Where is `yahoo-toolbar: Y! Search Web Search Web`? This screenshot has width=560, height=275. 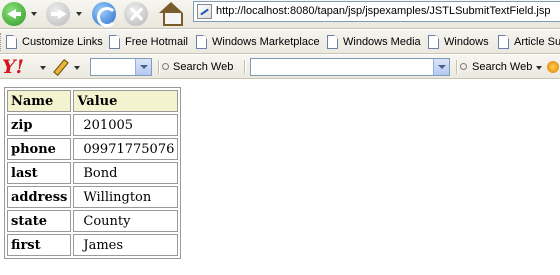
yahoo-toolbar: Y! Search Web Search Web is located at coordinates (280, 67).